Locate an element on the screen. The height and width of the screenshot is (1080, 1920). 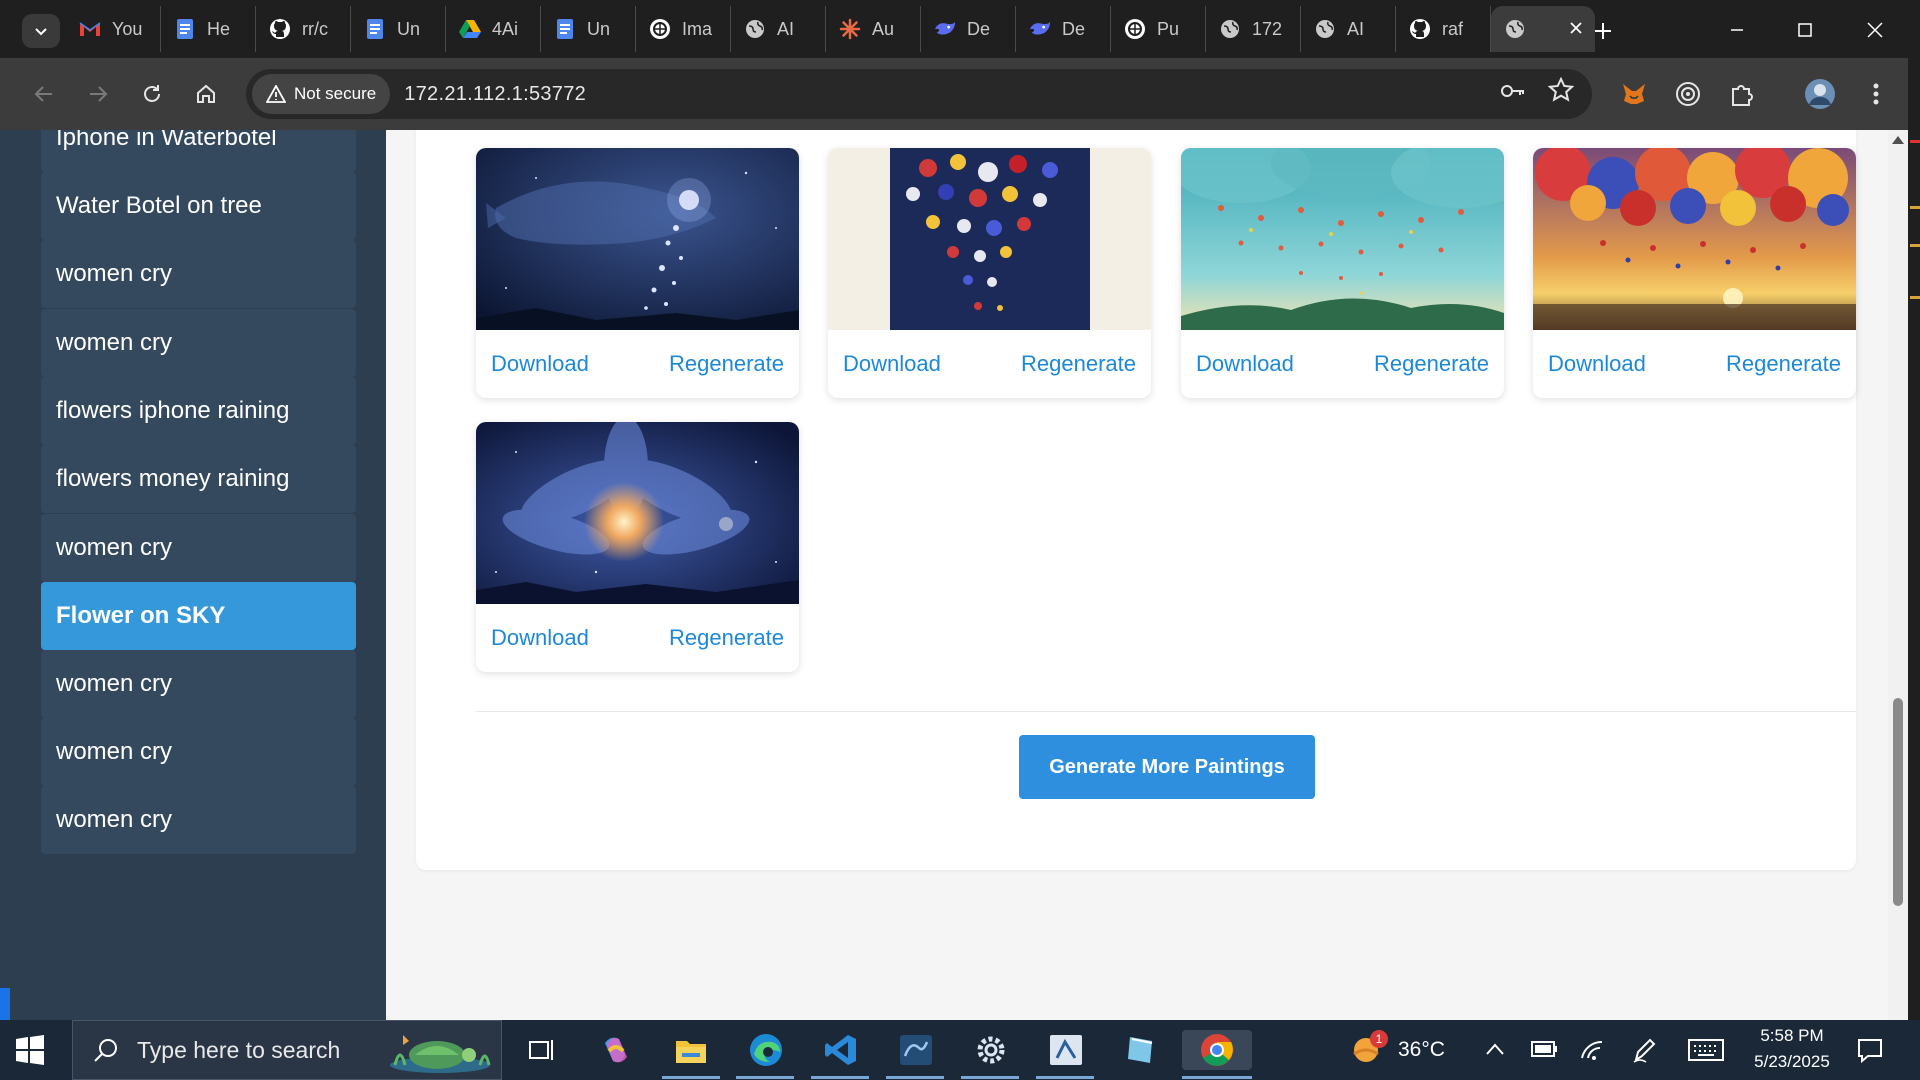
vscode-app is located at coordinates (841, 1050).